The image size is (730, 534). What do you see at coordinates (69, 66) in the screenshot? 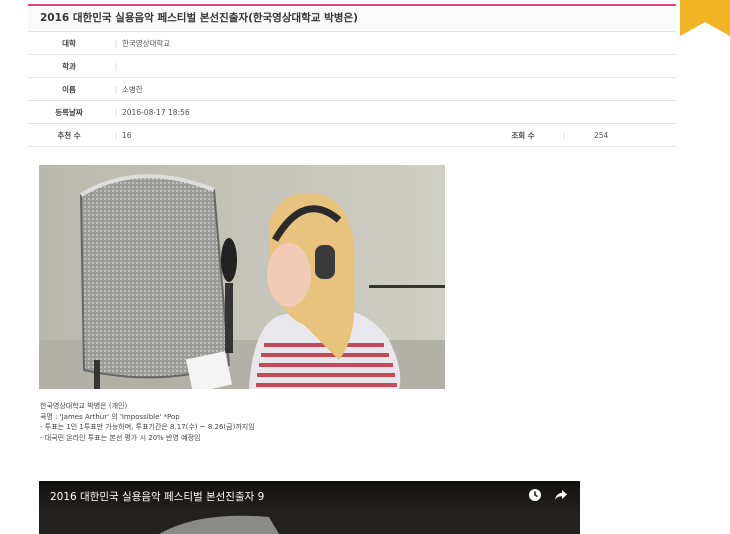
I see `field-label: 학과` at bounding box center [69, 66].